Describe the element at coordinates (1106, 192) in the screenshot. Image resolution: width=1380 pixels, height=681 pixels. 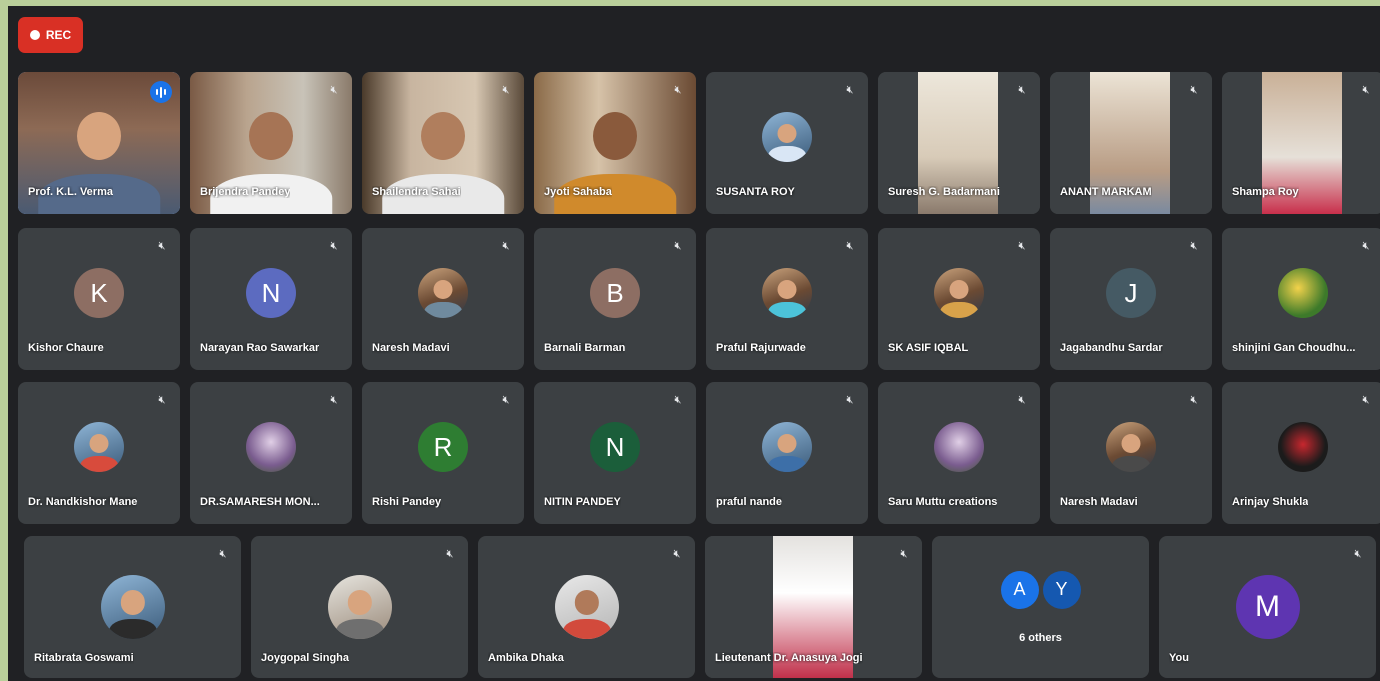
I see `participant-name: ANANT MARKAM` at that location.